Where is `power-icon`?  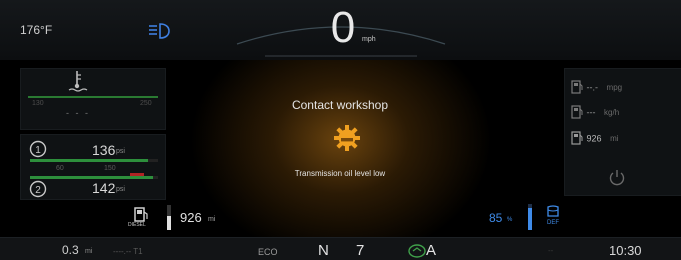 power-icon is located at coordinates (617, 177).